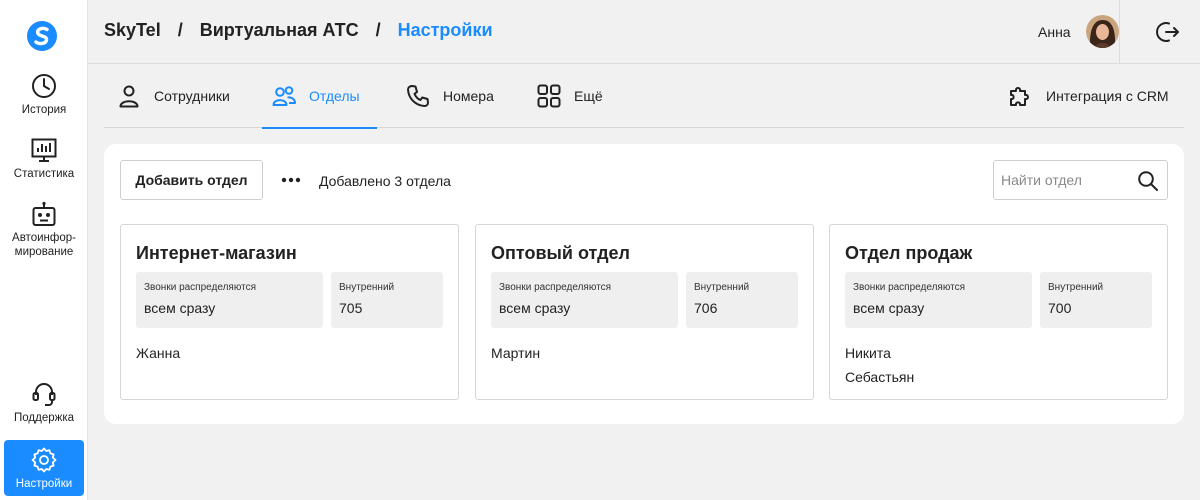 The height and width of the screenshot is (500, 1200). What do you see at coordinates (44, 86) in the screenshot?
I see `clock-icon` at bounding box center [44, 86].